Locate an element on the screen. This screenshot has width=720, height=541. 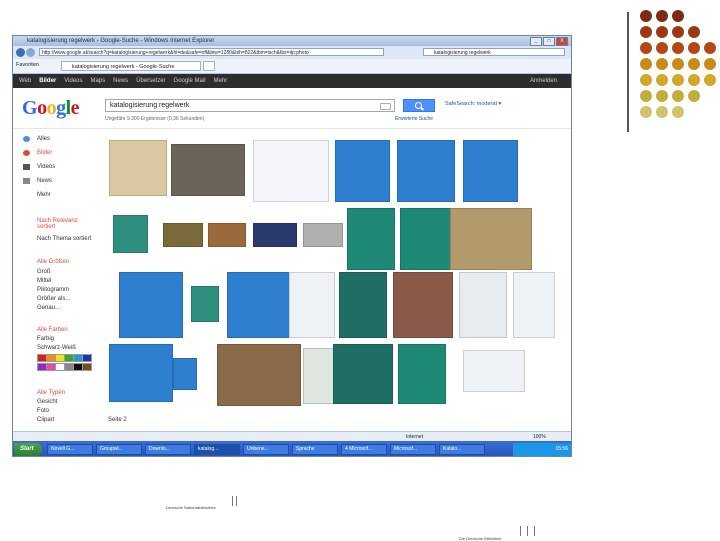
type-all: Alle Typen is located at coordinates (51, 393).